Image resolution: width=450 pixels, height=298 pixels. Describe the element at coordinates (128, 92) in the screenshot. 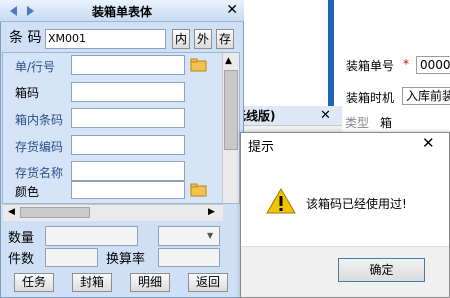

I see `box-code-input` at that location.